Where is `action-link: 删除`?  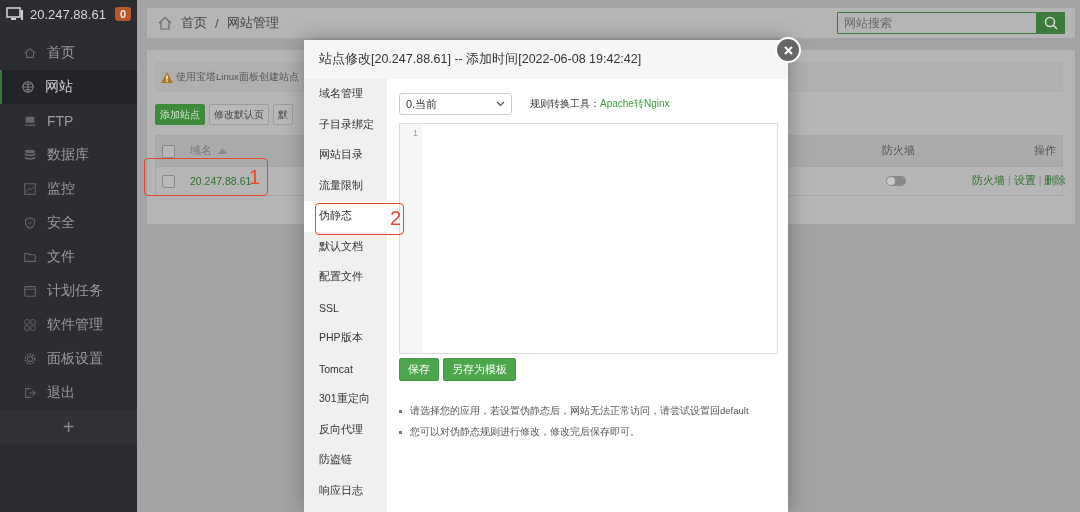
action-link: 删除 is located at coordinates (1055, 180).